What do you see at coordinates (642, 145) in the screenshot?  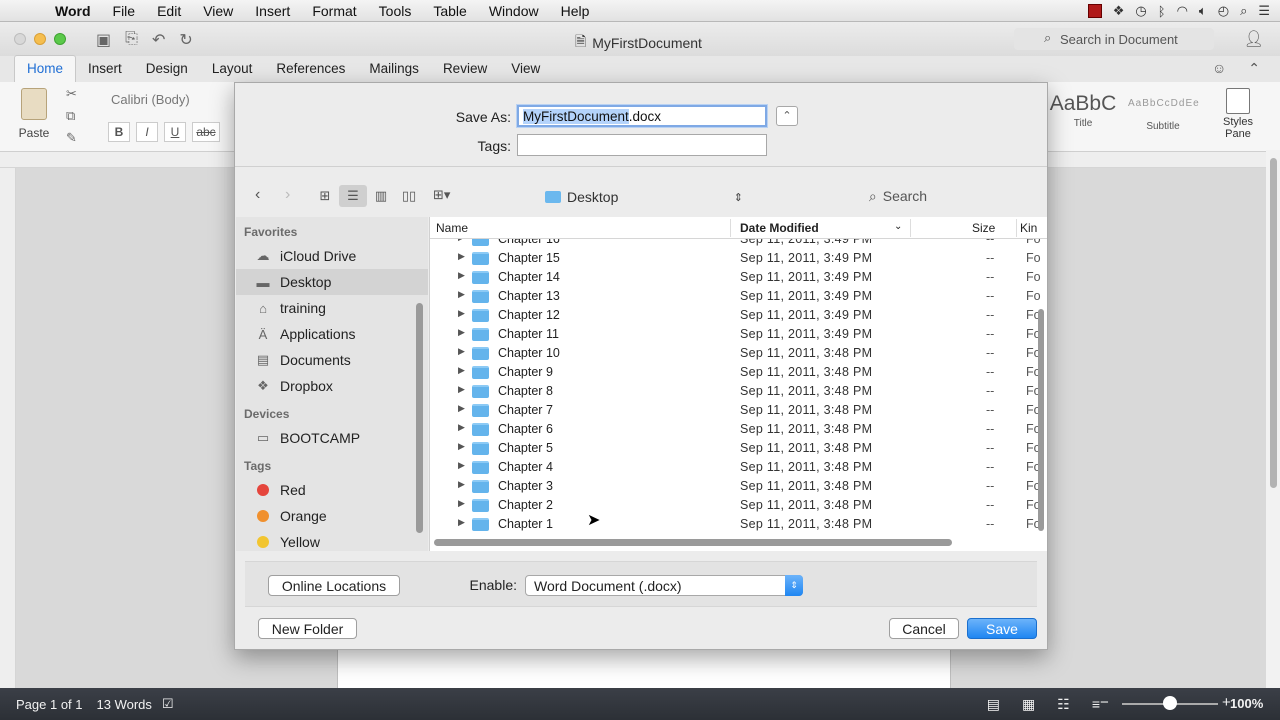 I see `tags-input` at bounding box center [642, 145].